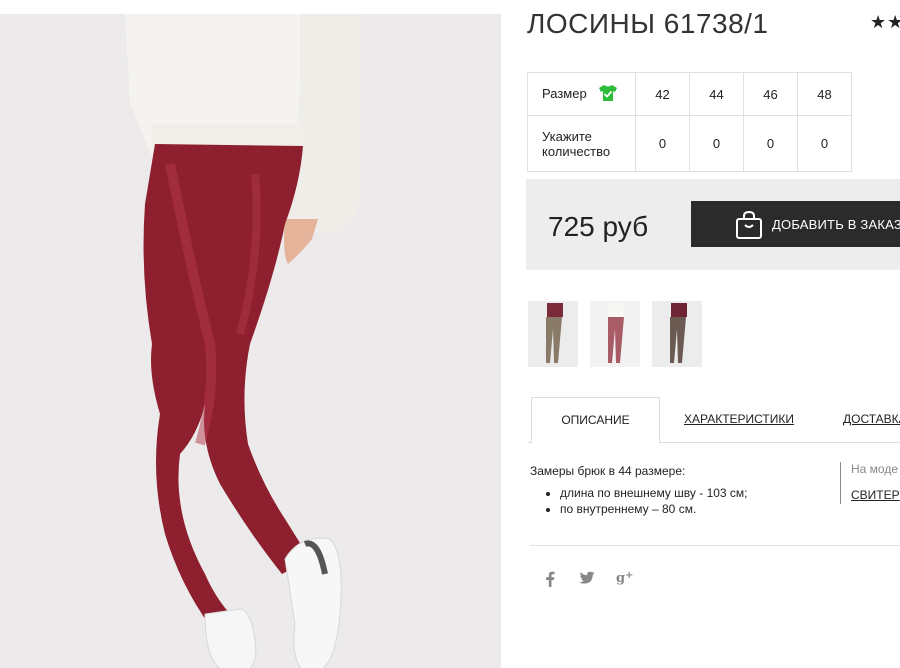  I want to click on size-cell: 48, so click(824, 94).